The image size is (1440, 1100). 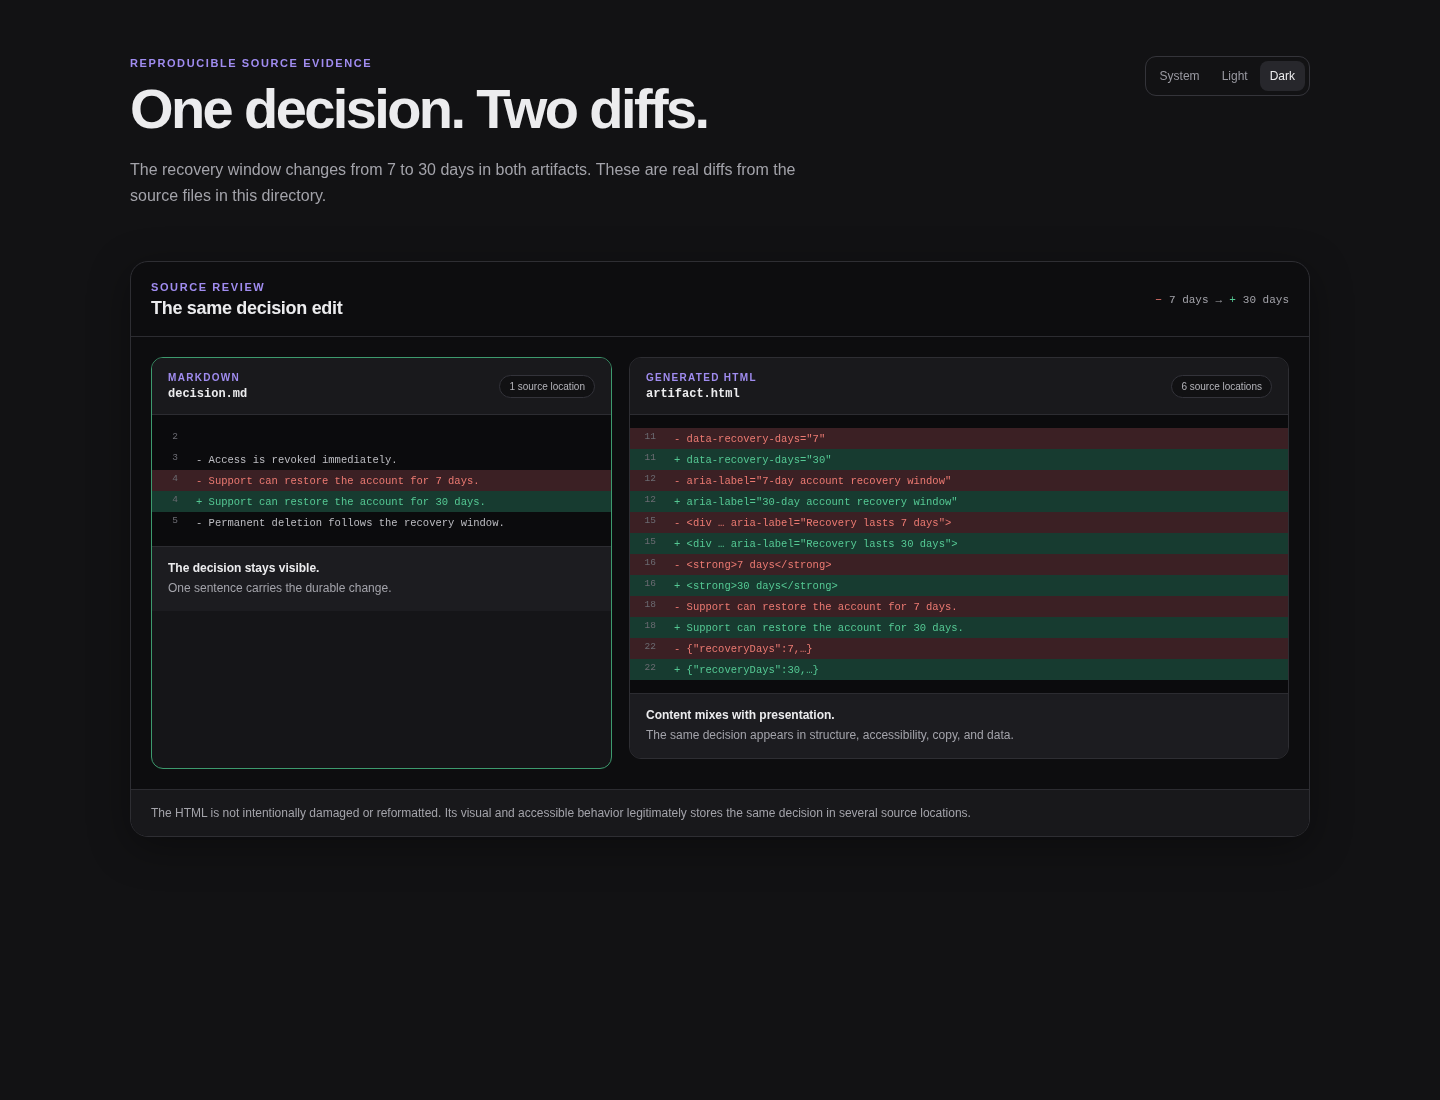 What do you see at coordinates (1265, 300) in the screenshot?
I see `added-value: 30 days` at bounding box center [1265, 300].